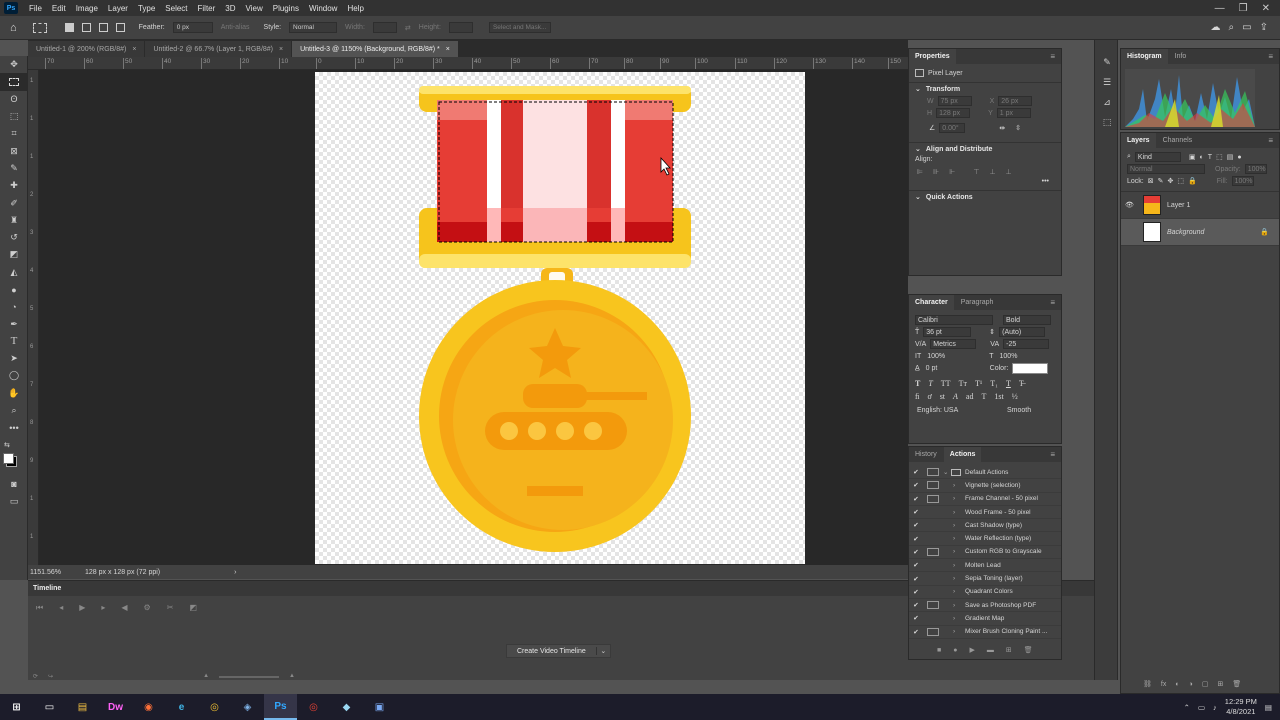 Image resolution: width=1280 pixels, height=720 pixels. Describe the element at coordinates (985, 592) in the screenshot. I see `action-item: ✔ › Quadrant Colors` at that location.